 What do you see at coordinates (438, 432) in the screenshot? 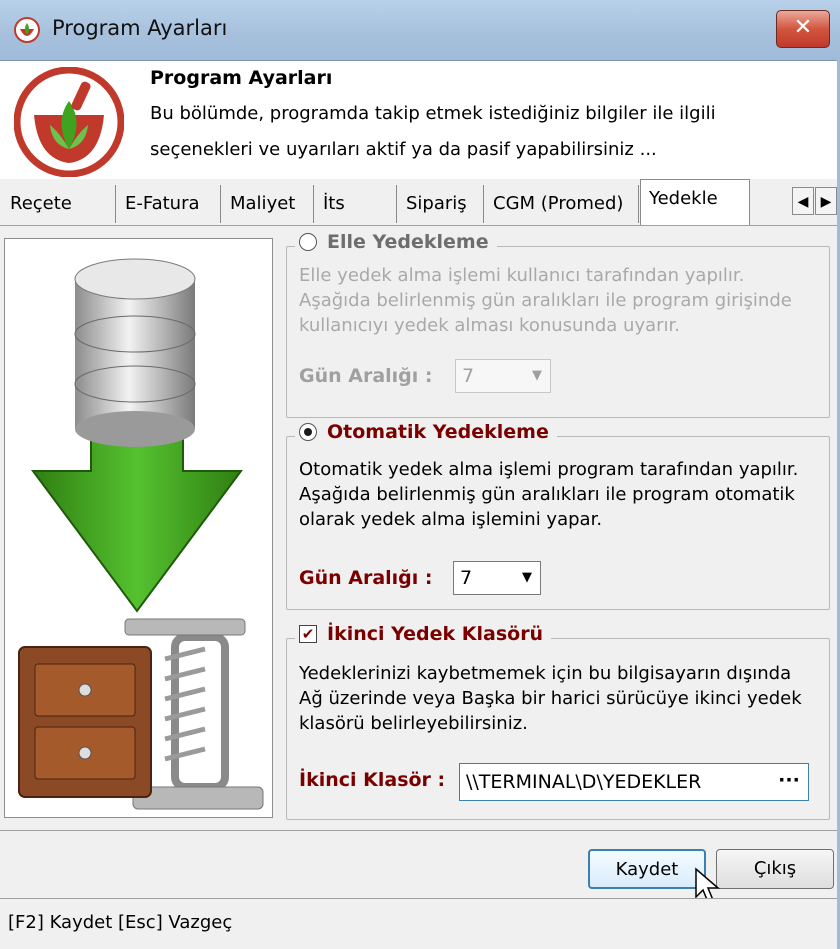
I see `auto-backup-title: Otomatik Yedekleme` at bounding box center [438, 432].